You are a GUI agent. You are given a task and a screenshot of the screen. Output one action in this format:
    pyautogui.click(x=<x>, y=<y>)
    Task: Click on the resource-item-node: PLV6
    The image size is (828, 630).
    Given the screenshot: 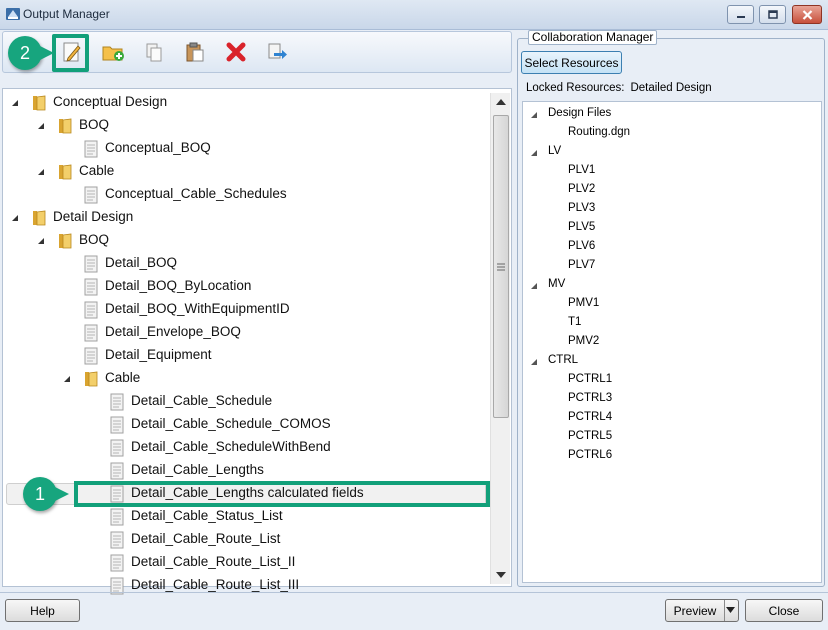 What is the action you would take?
    pyautogui.click(x=581, y=246)
    